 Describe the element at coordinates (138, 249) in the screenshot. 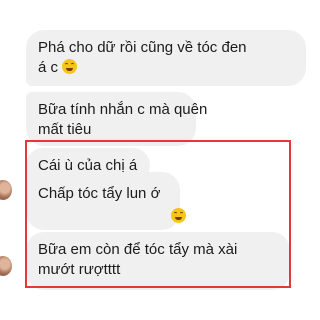

I see `message-5-line-1: Bữa em còn để tóc tẩy mà xài` at that location.